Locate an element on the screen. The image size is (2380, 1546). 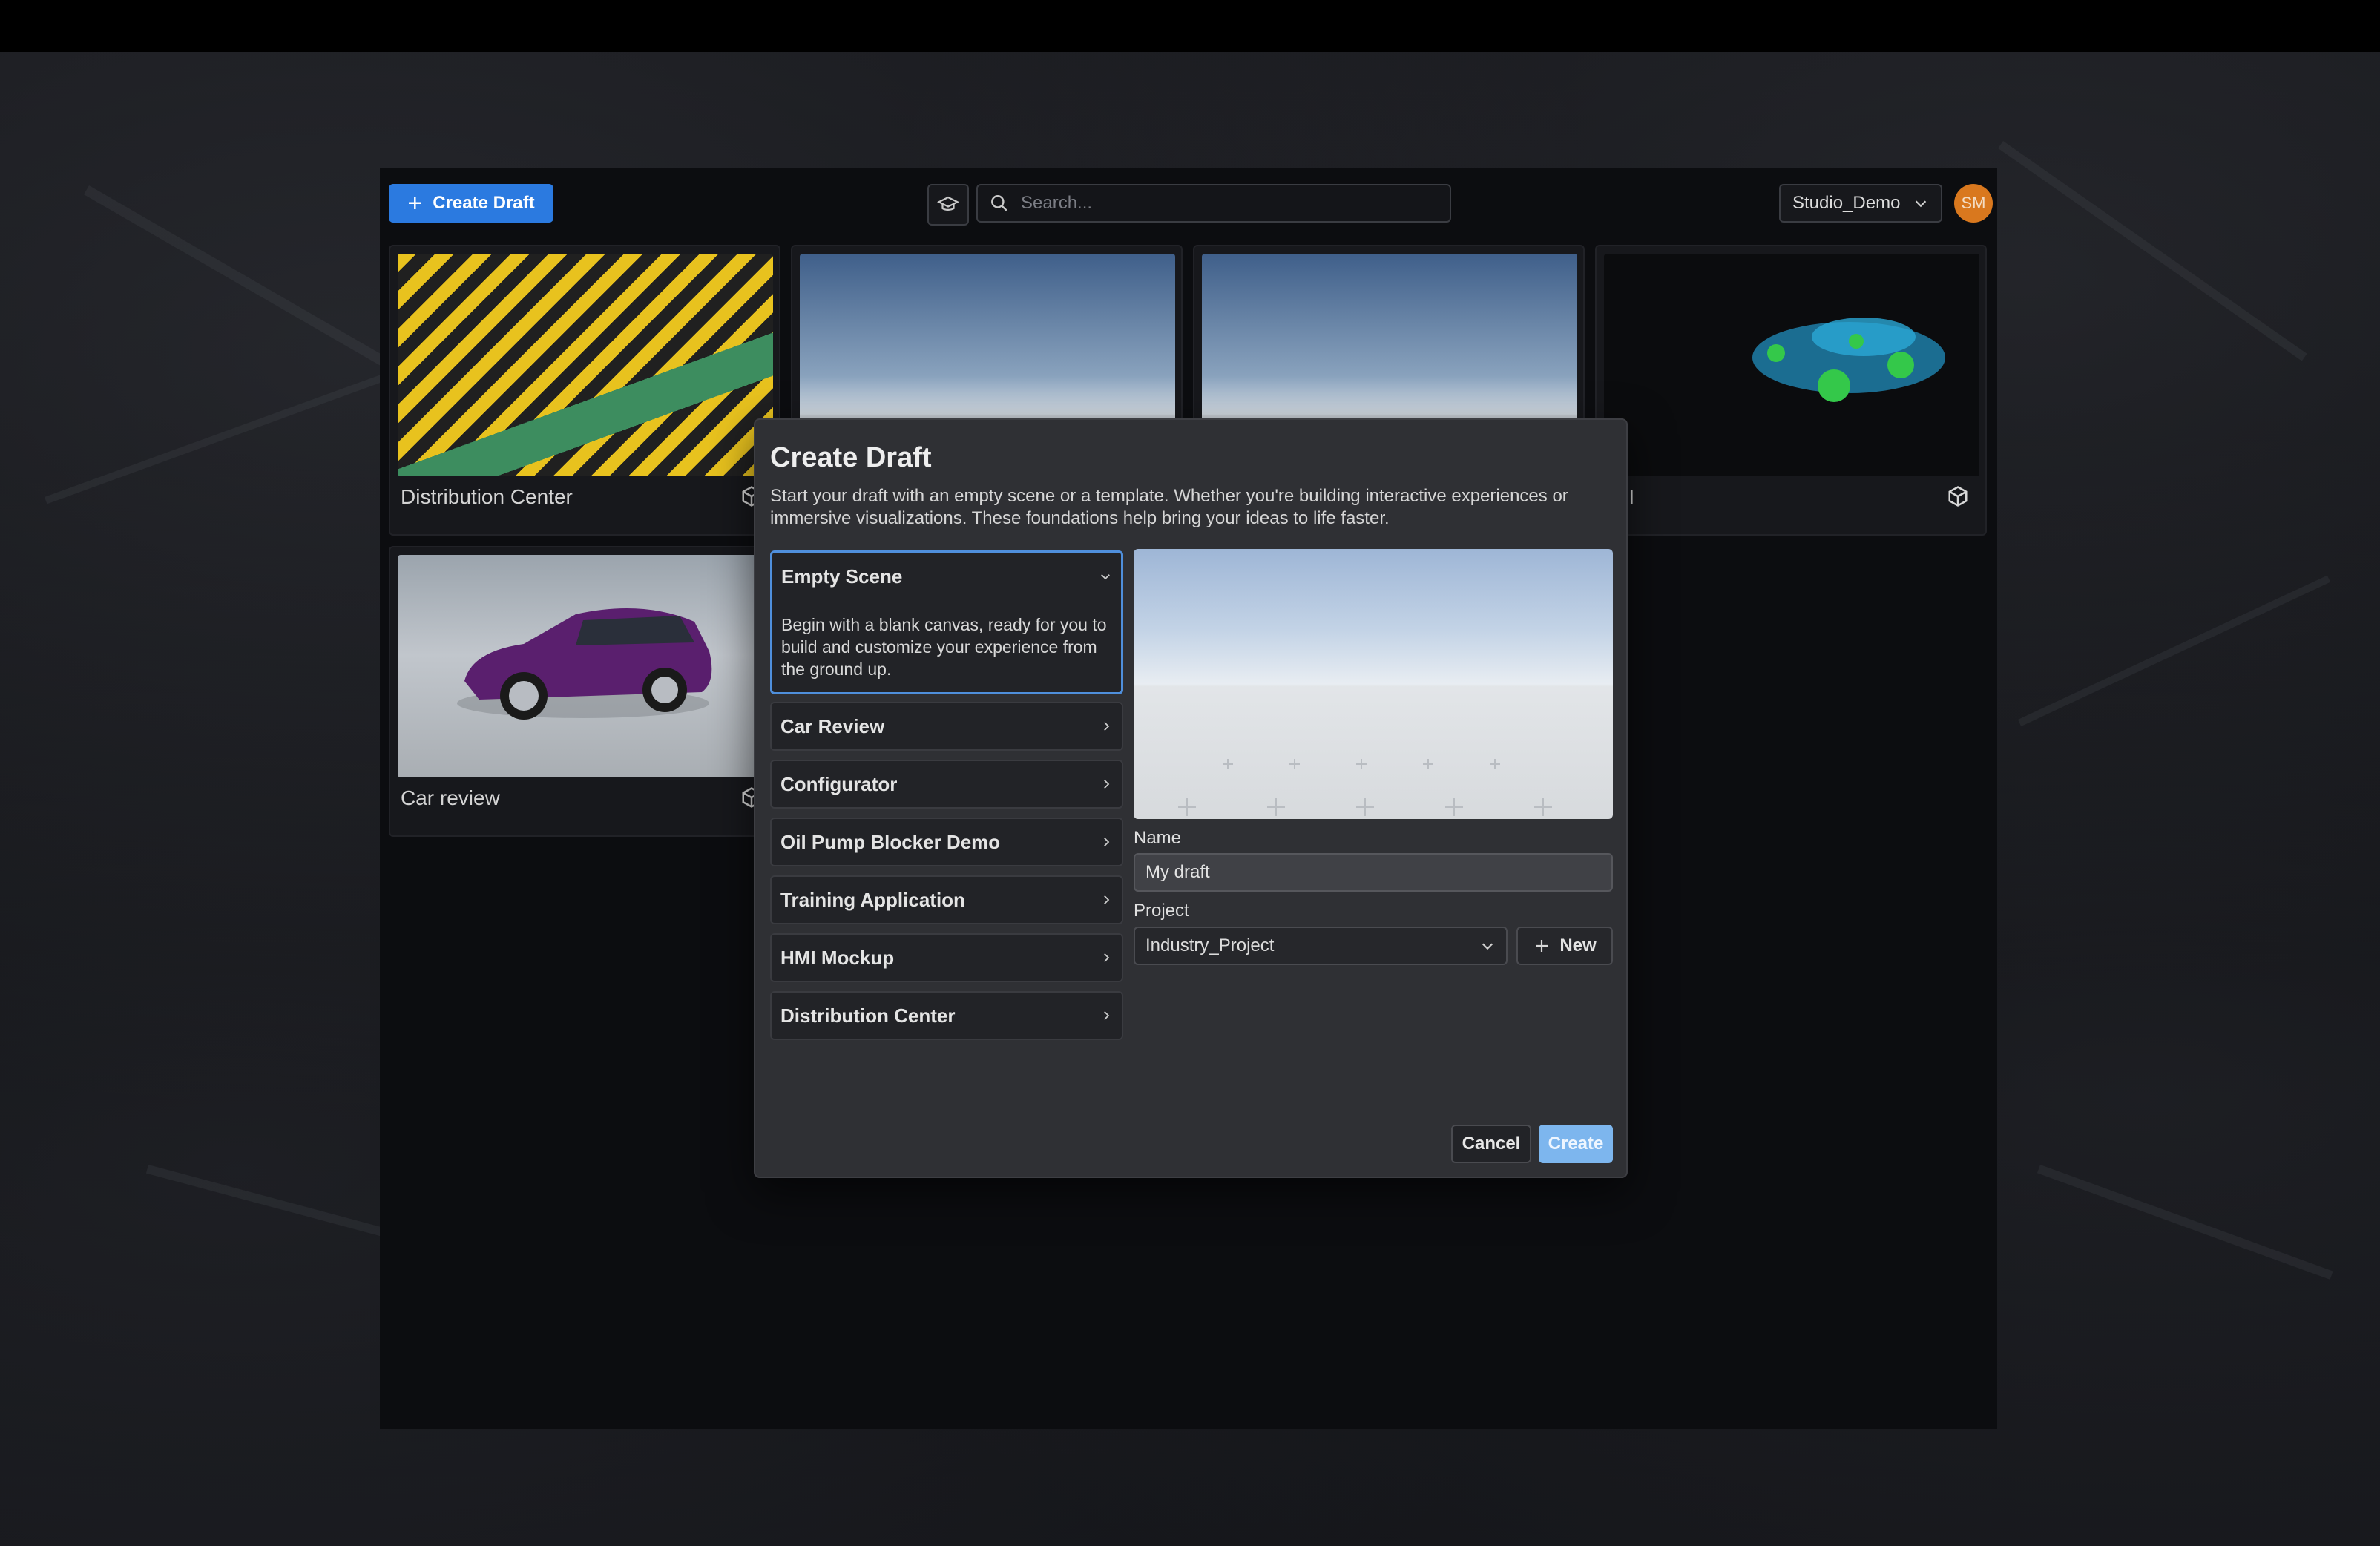
organization-label: Studio_Demo is located at coordinates (1846, 203).